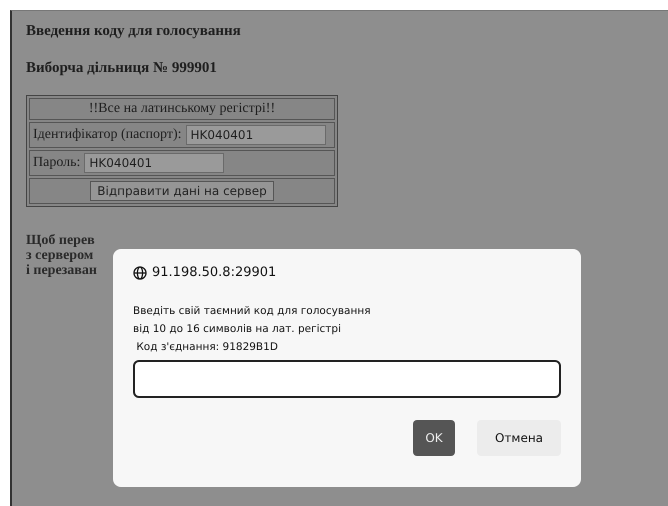 The height and width of the screenshot is (506, 668). Describe the element at coordinates (252, 311) in the screenshot. I see `dialog-message: Введіть свій таємний код для голосування` at that location.